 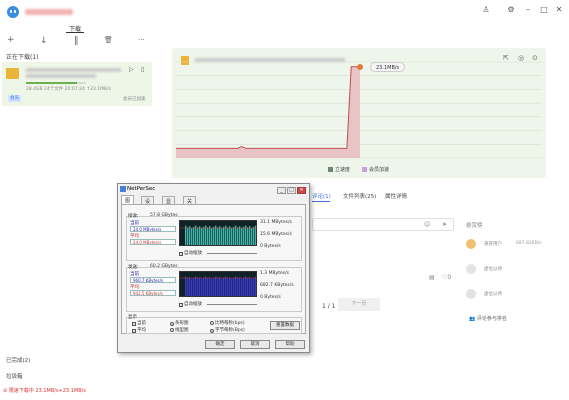 I want to click on legend-vip: 会员加速, so click(x=375, y=169).